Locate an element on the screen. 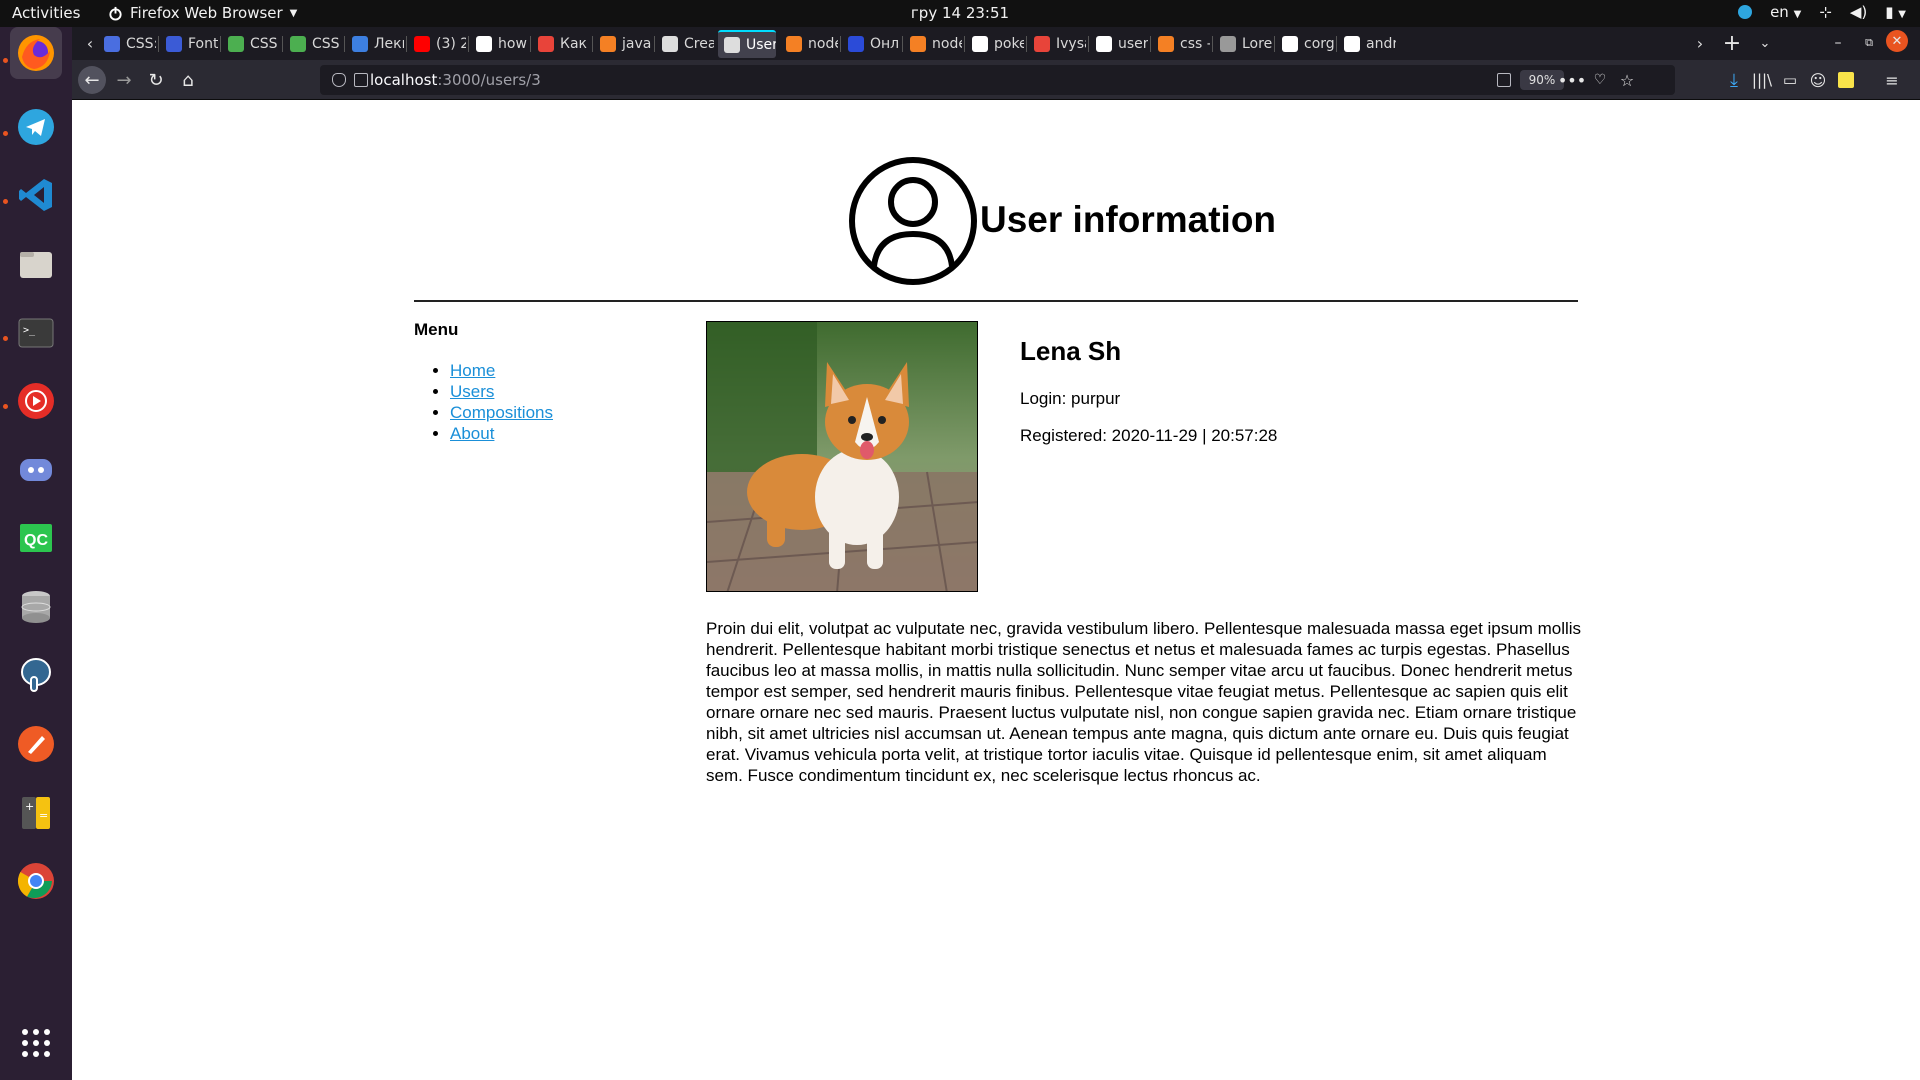 The image size is (1920, 1080). chrome-icon is located at coordinates (36, 881).